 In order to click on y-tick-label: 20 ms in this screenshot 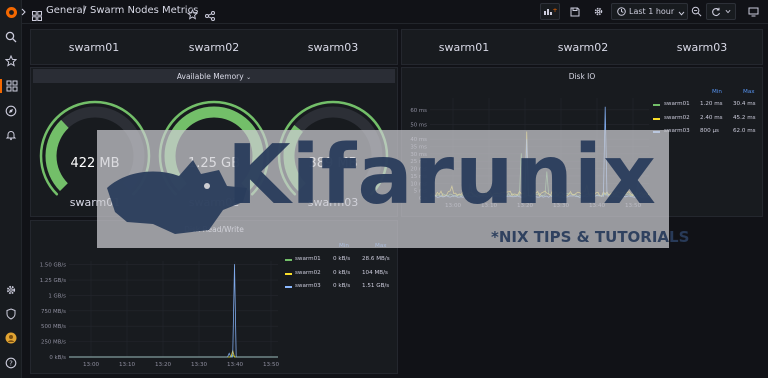, I will do `click(418, 170)`.